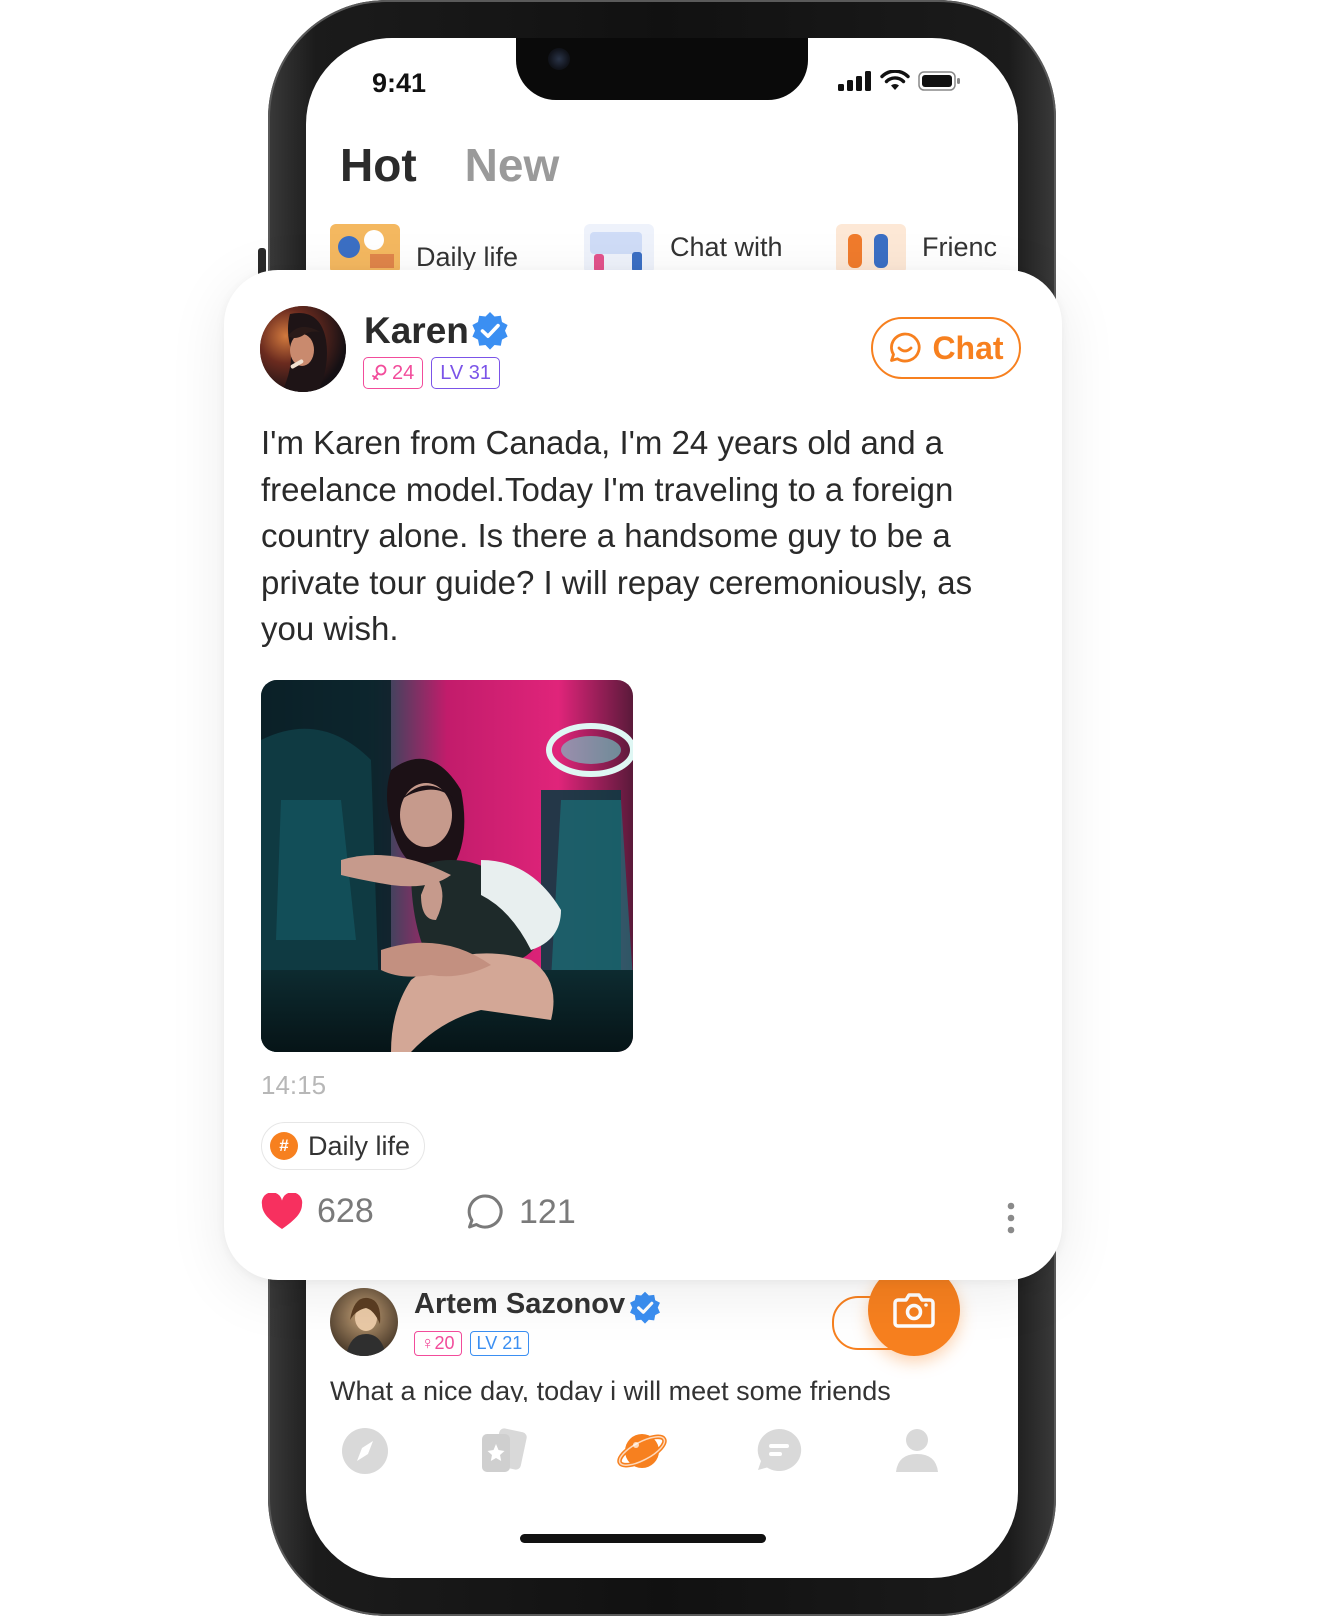 The width and height of the screenshot is (1322, 1616). Describe the element at coordinates (905, 347) in the screenshot. I see `chat-bubble-icon` at that location.